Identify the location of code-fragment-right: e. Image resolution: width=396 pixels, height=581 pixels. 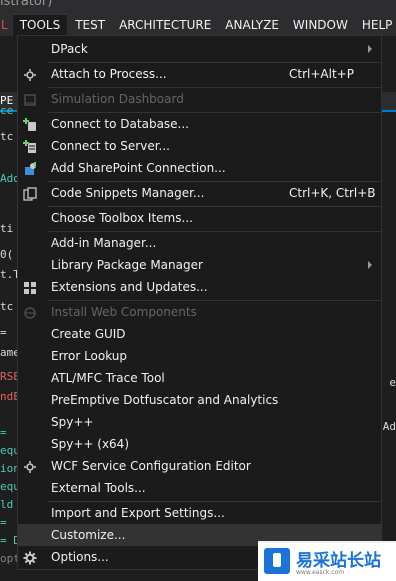
(392, 382).